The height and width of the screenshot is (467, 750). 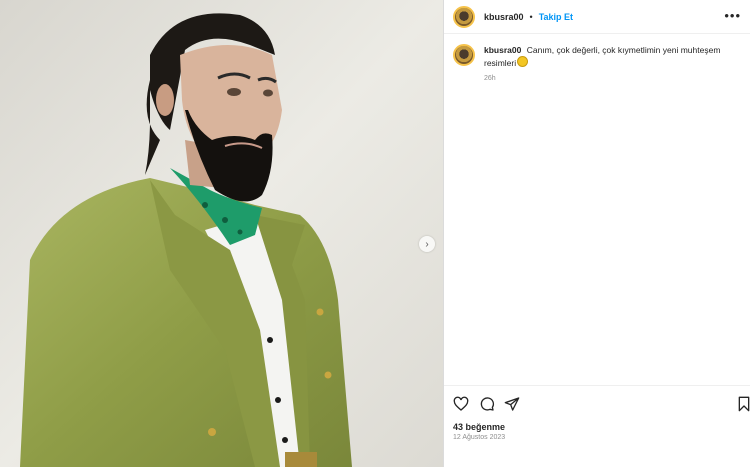 I want to click on action-bar, so click(x=597, y=405).